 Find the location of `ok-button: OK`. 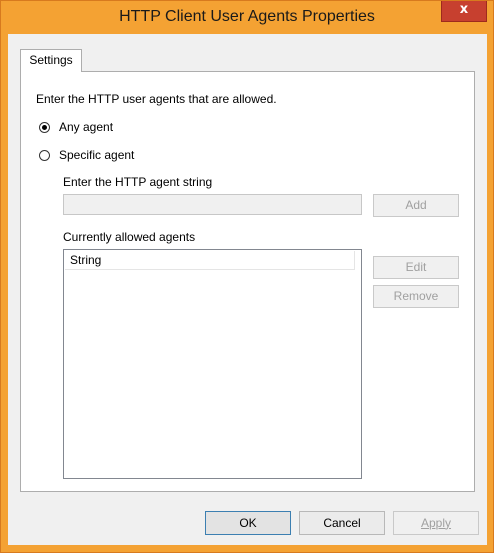

ok-button: OK is located at coordinates (248, 523).